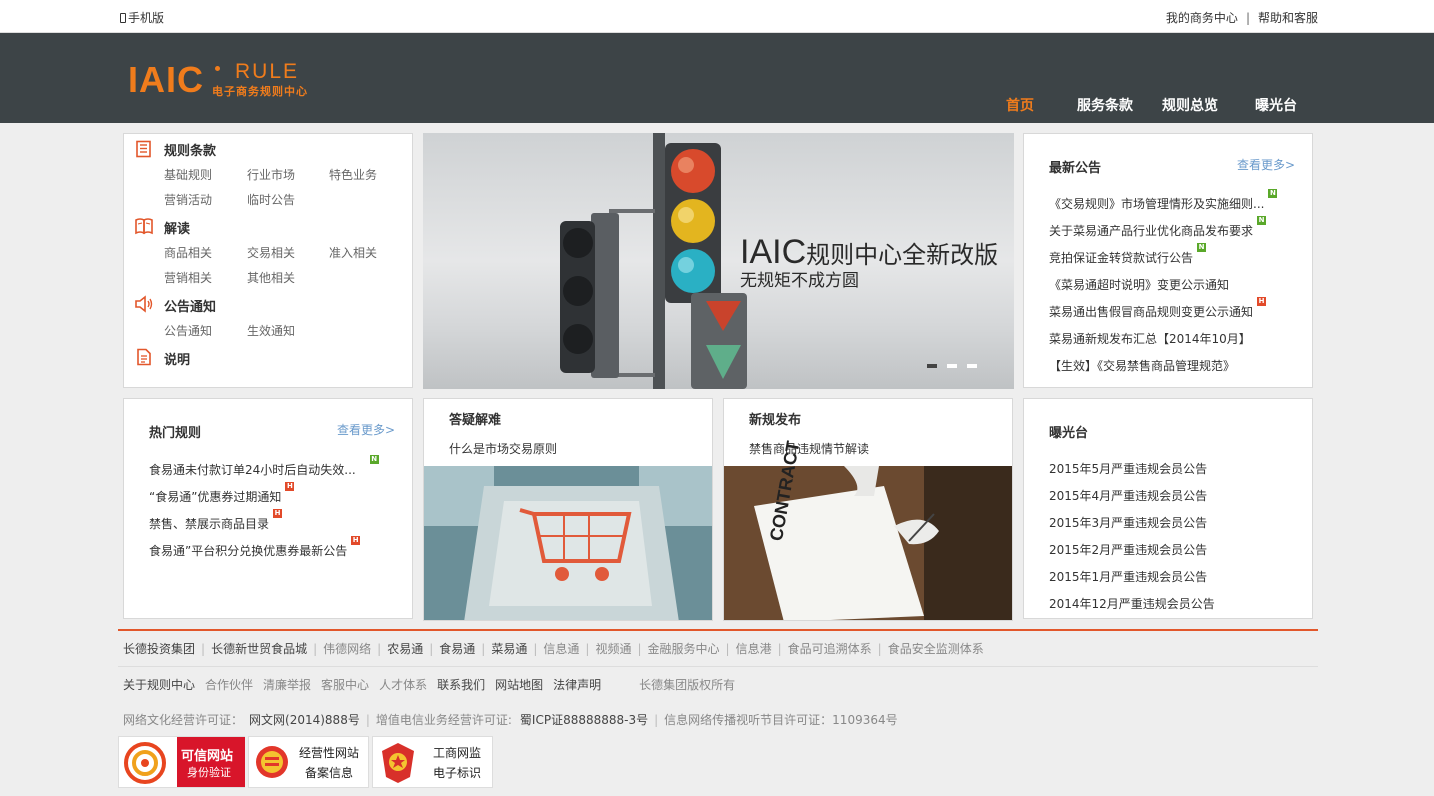 The image size is (1434, 796). I want to click on exposure-title: 曝光台, so click(1069, 433).